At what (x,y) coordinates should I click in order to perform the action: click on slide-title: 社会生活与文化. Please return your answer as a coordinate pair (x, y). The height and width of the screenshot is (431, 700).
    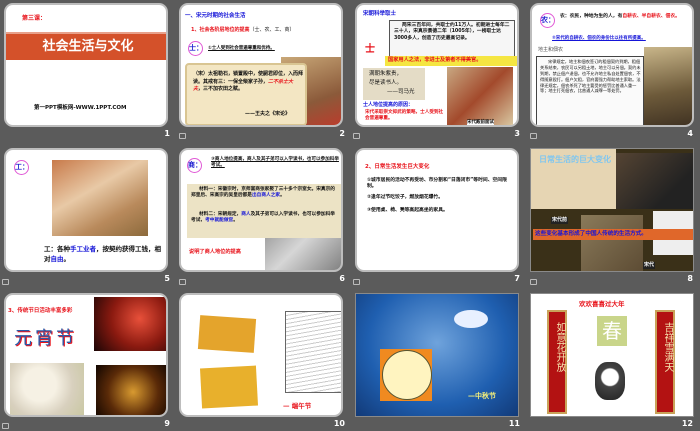
    Looking at the image, I should click on (88, 46).